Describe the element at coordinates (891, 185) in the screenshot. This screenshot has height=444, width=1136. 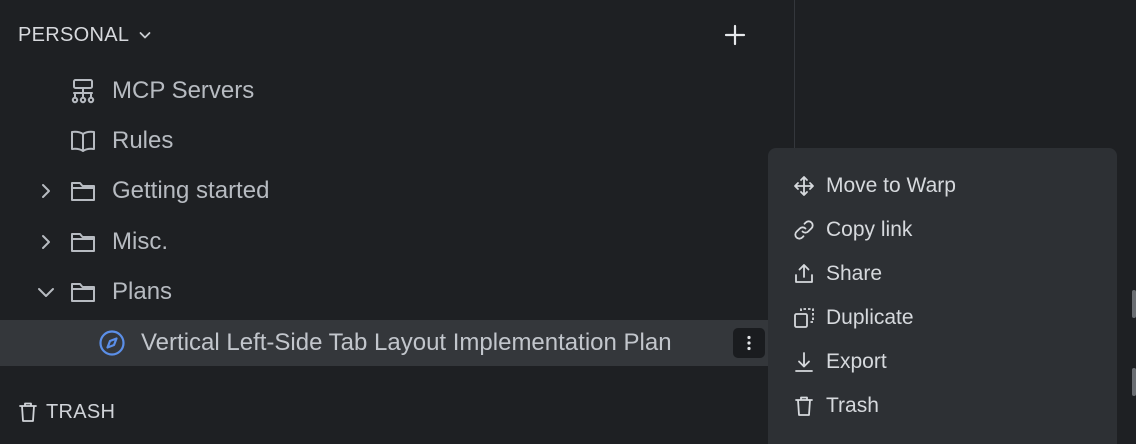
I see `menu-item-label: Move to Warp` at that location.